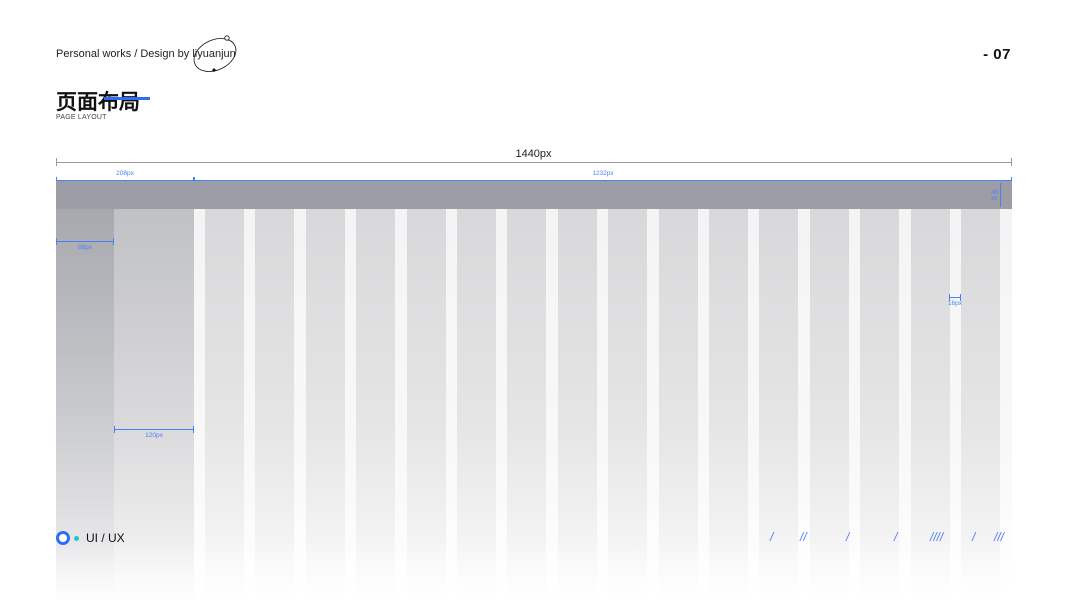 This screenshot has height=600, width=1067. I want to click on total-width-dimension, so click(534, 162).